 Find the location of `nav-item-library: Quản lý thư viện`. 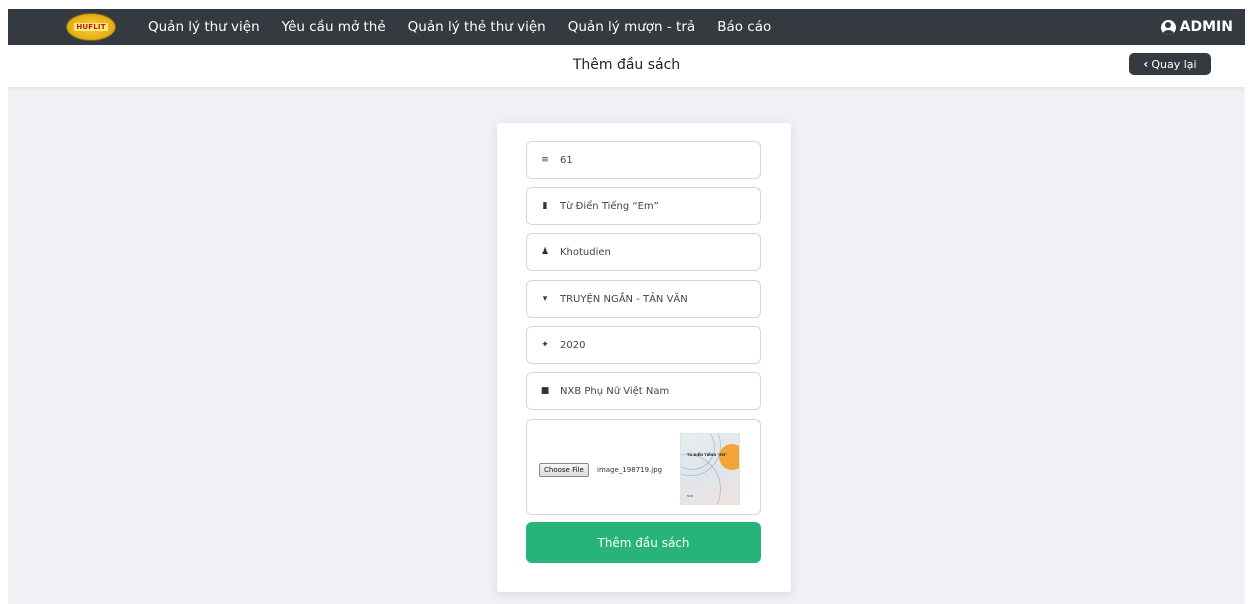

nav-item-library: Quản lý thư viện is located at coordinates (204, 27).